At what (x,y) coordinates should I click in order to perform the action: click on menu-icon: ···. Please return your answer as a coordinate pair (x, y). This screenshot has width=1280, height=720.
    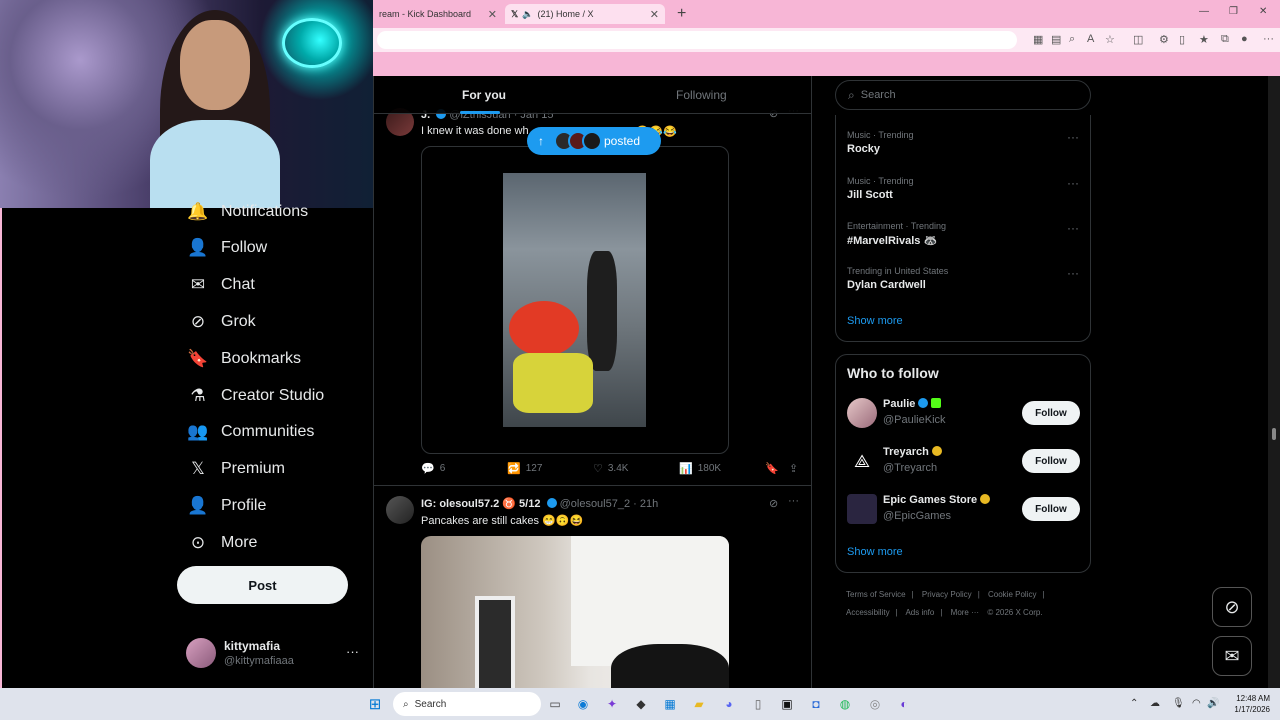
    Looking at the image, I should click on (1268, 39).